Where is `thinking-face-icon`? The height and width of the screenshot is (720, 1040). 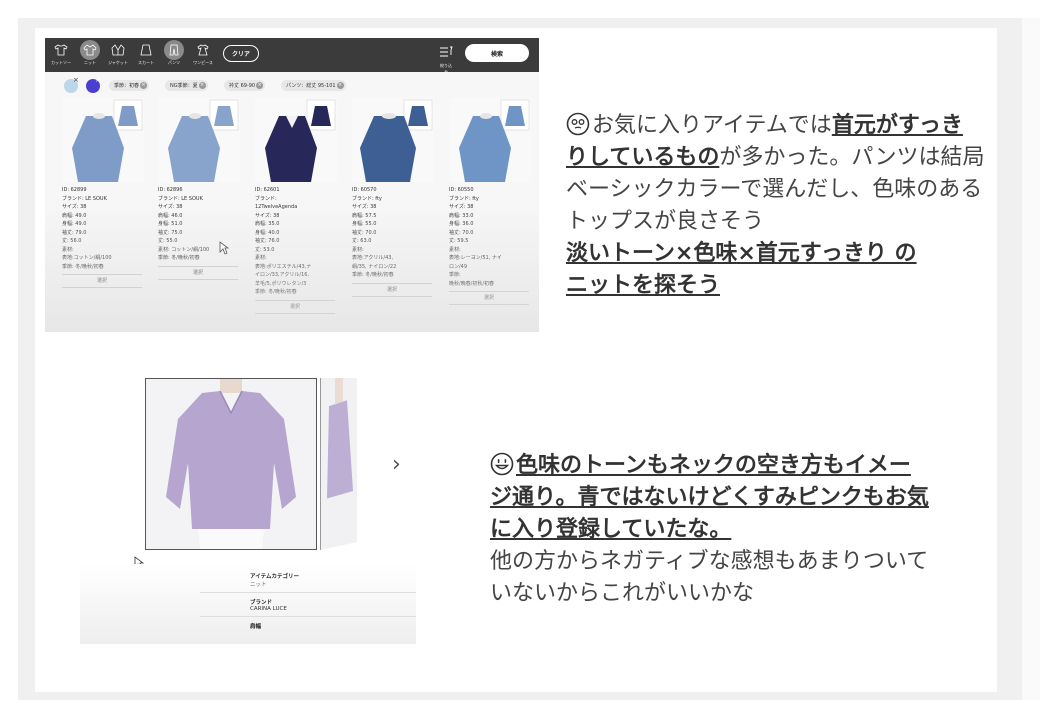 thinking-face-icon is located at coordinates (578, 124).